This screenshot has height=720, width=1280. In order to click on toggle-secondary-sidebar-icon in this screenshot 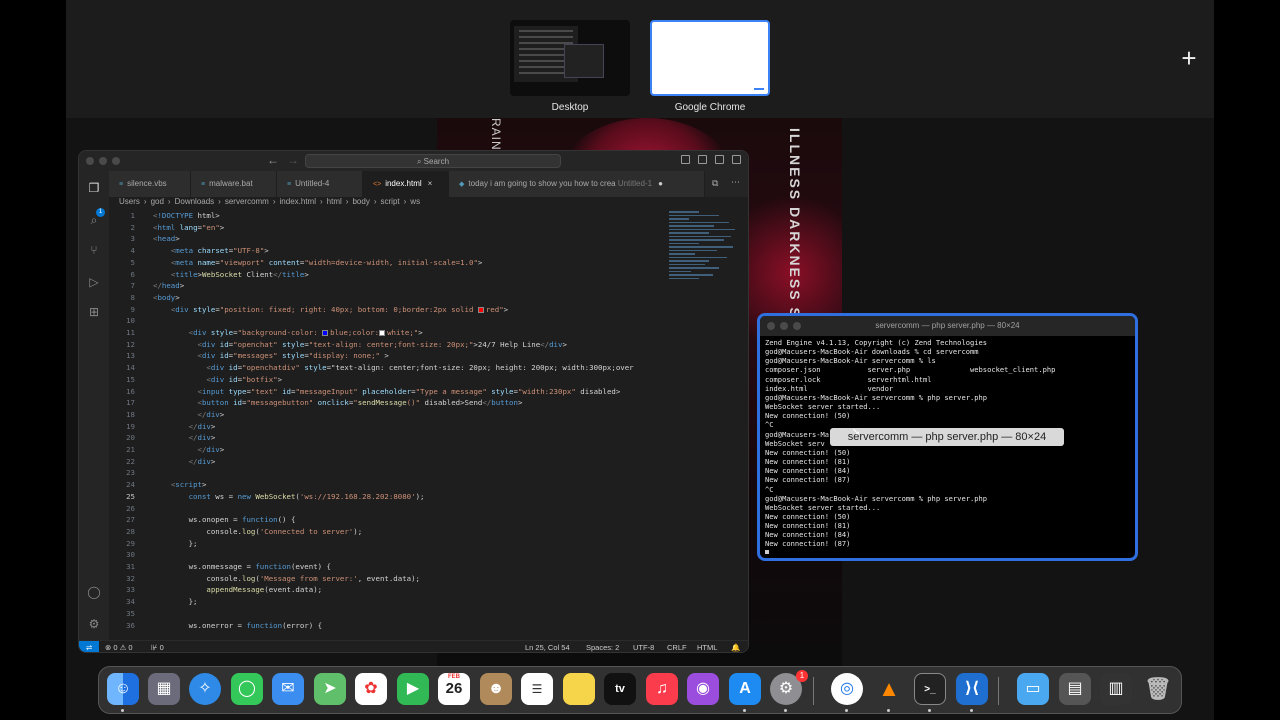, I will do `click(719, 159)`.